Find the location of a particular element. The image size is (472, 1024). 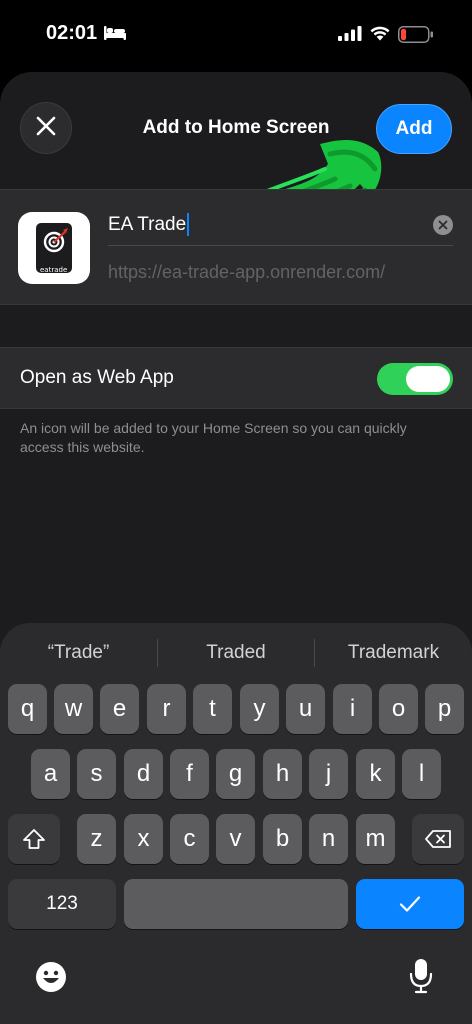

web-app-toggle-row: Open as Web App is located at coordinates (236, 378).